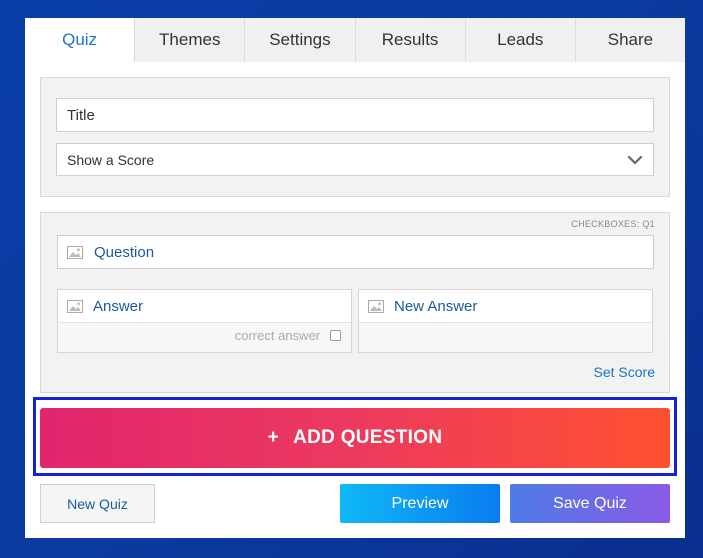  I want to click on add-question-button: + ADD QUESTION, so click(355, 438).